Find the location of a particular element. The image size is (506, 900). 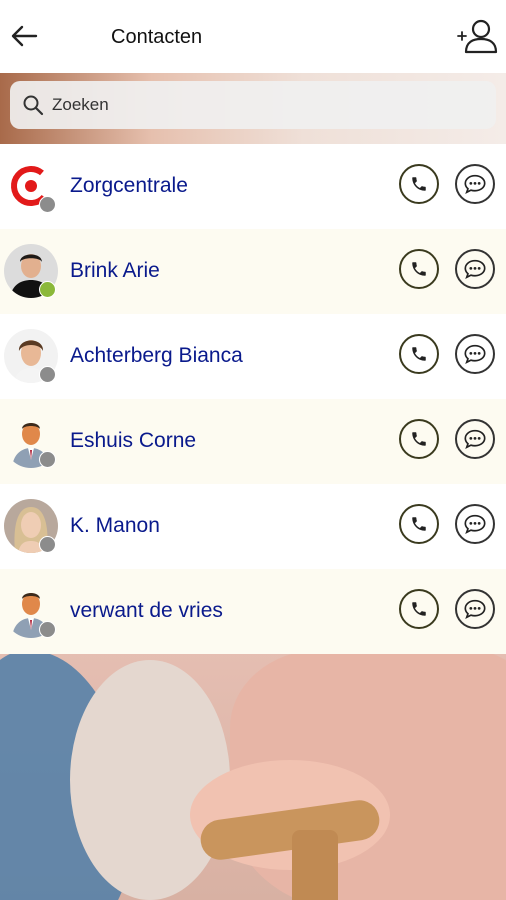

page-title: Contacten is located at coordinates (157, 37).